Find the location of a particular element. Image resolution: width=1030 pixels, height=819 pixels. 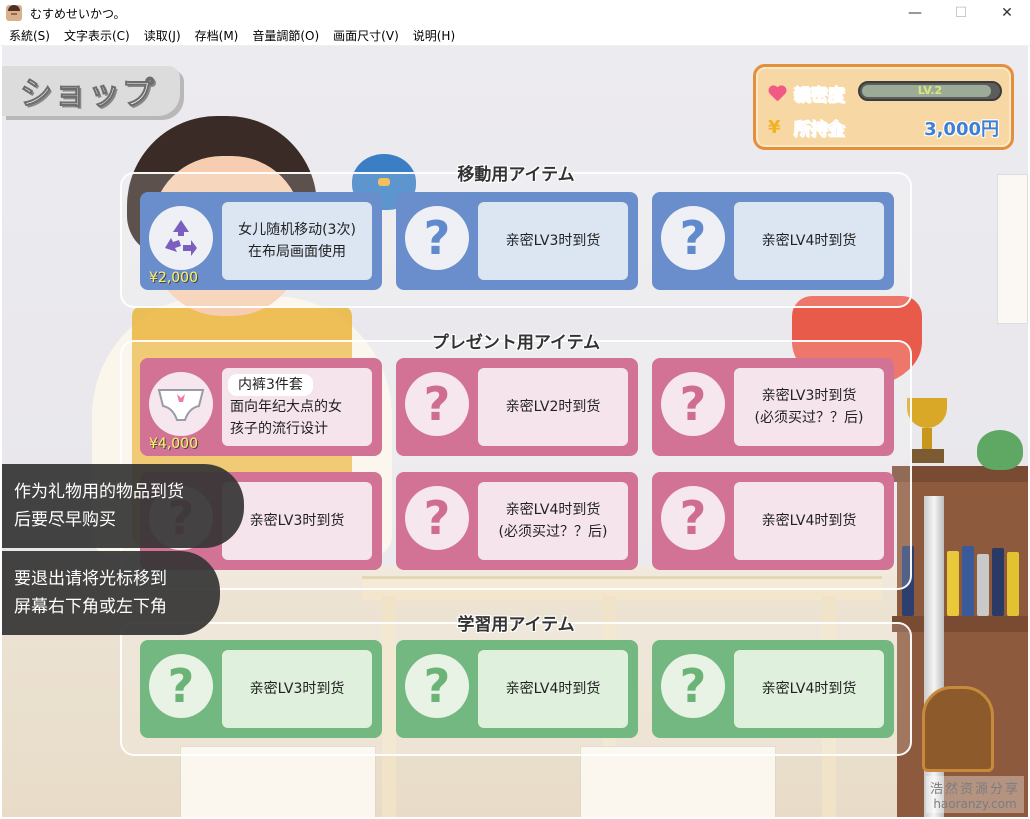

item-description-panel: 亲密LV4时到货 (必须买过？？后) is located at coordinates (553, 521).